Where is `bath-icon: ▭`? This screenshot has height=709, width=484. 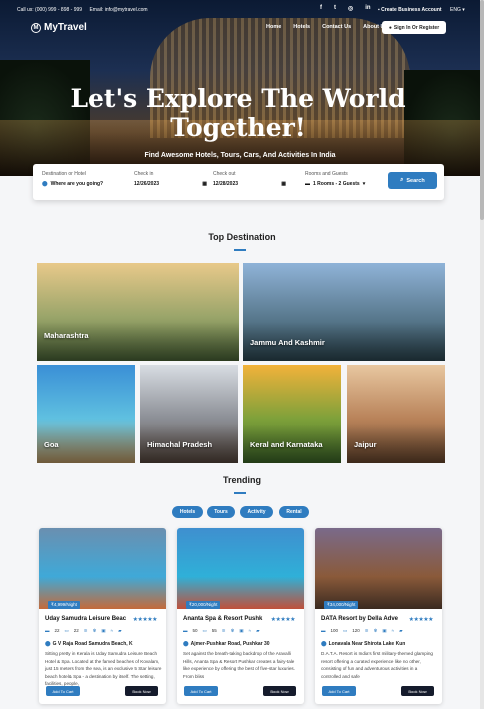 bath-icon: ▭ is located at coordinates (66, 630).